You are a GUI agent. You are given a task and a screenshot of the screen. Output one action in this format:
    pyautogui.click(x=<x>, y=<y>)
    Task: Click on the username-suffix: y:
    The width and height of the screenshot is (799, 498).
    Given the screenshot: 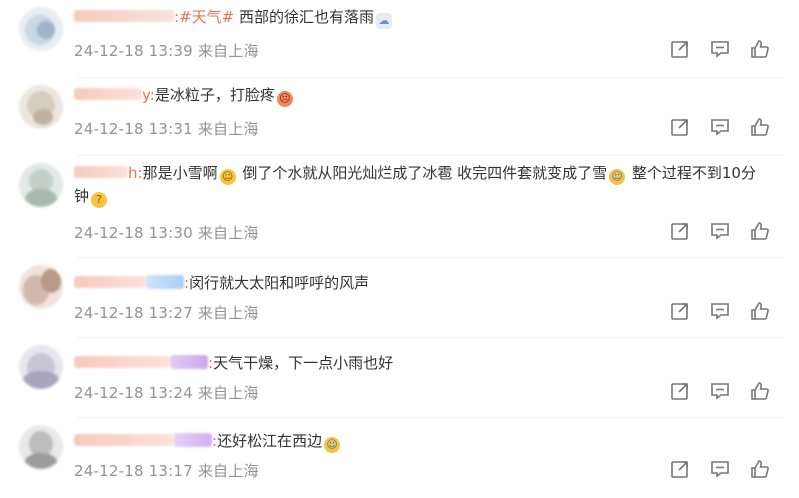 What is the action you would take?
    pyautogui.click(x=148, y=95)
    